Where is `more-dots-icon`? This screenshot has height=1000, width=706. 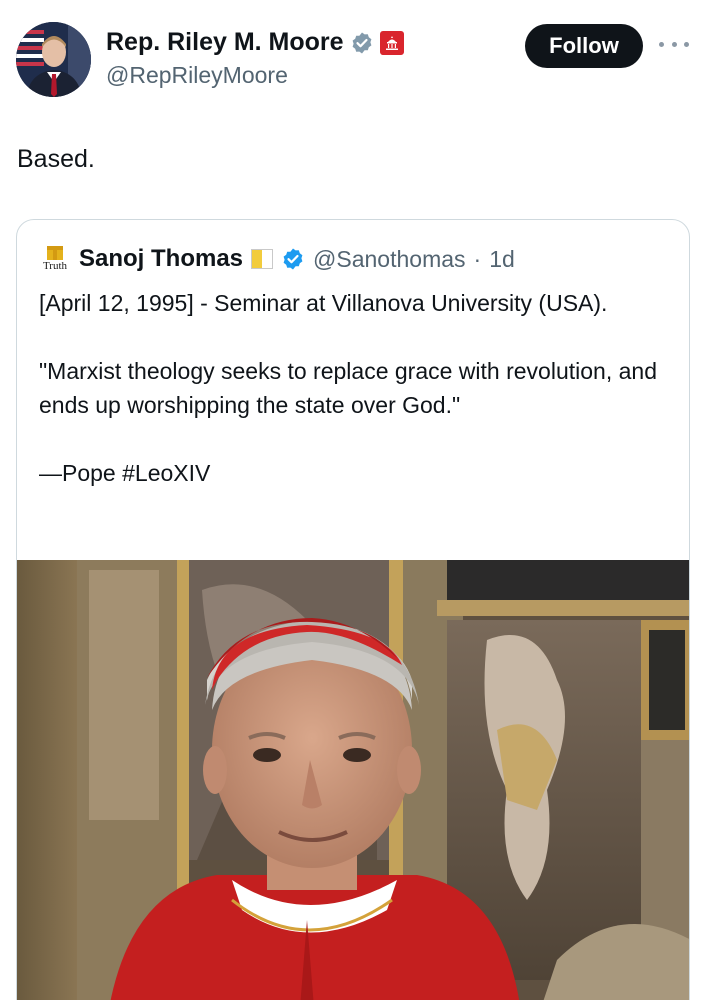
more-dots-icon is located at coordinates (674, 44).